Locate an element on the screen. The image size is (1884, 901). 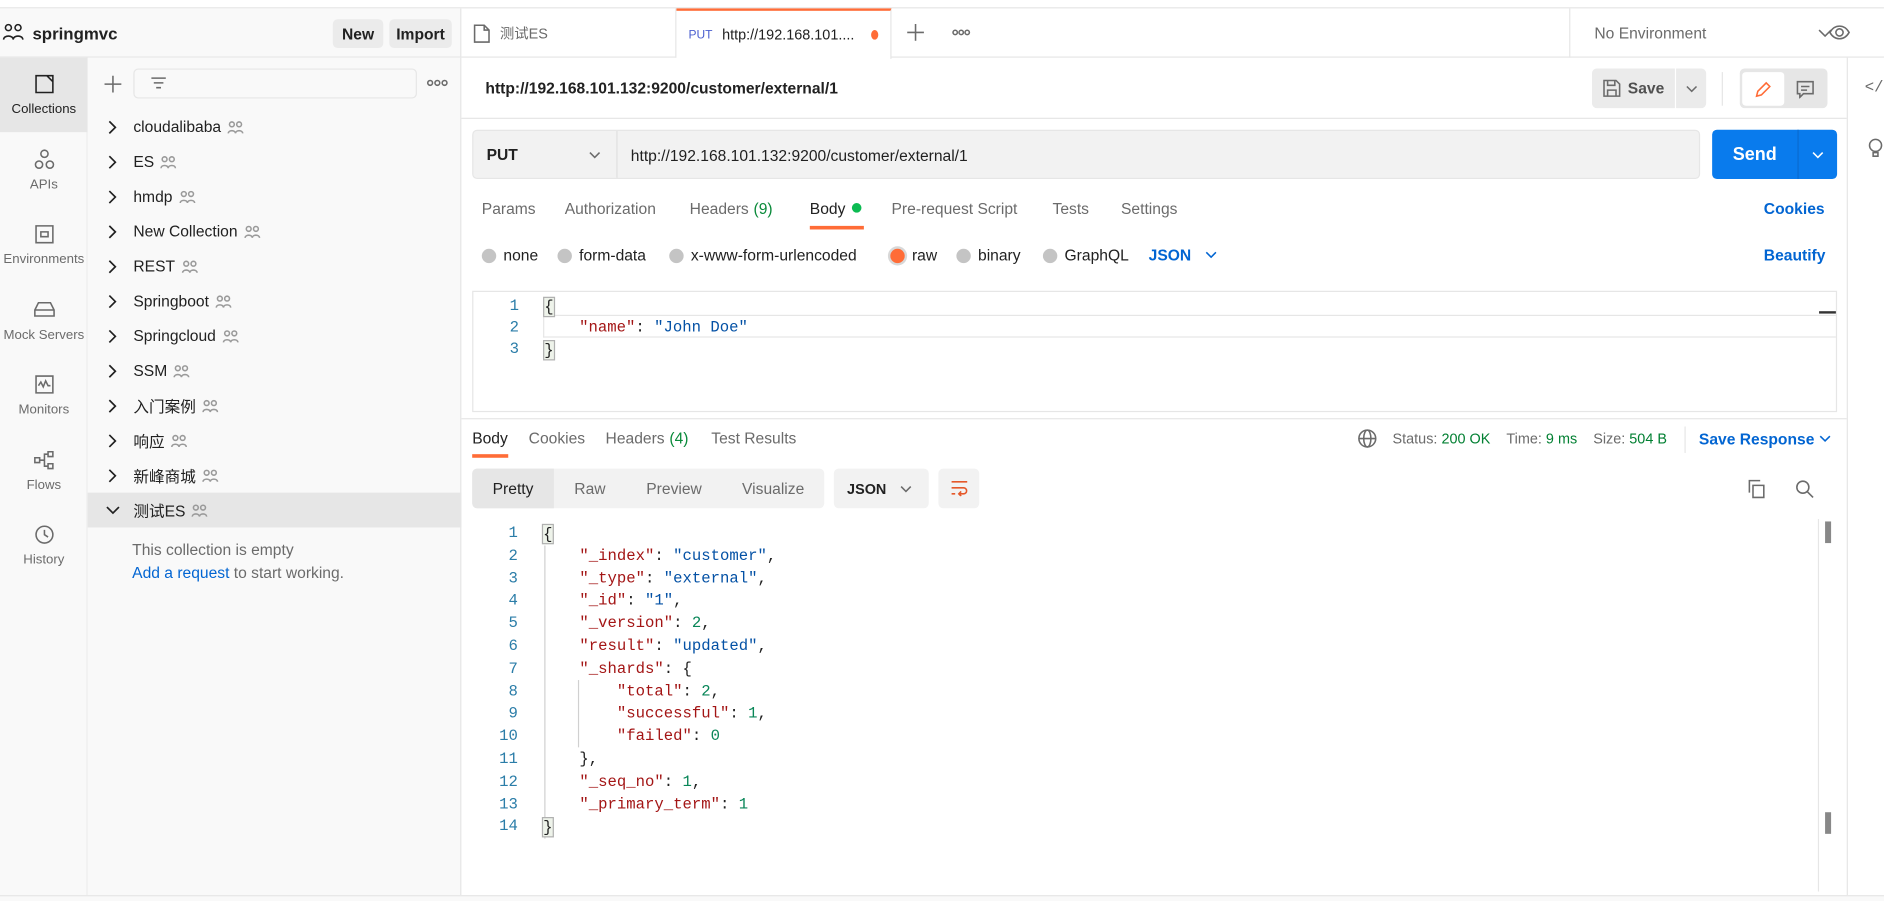
search-icon is located at coordinates (1804, 488).